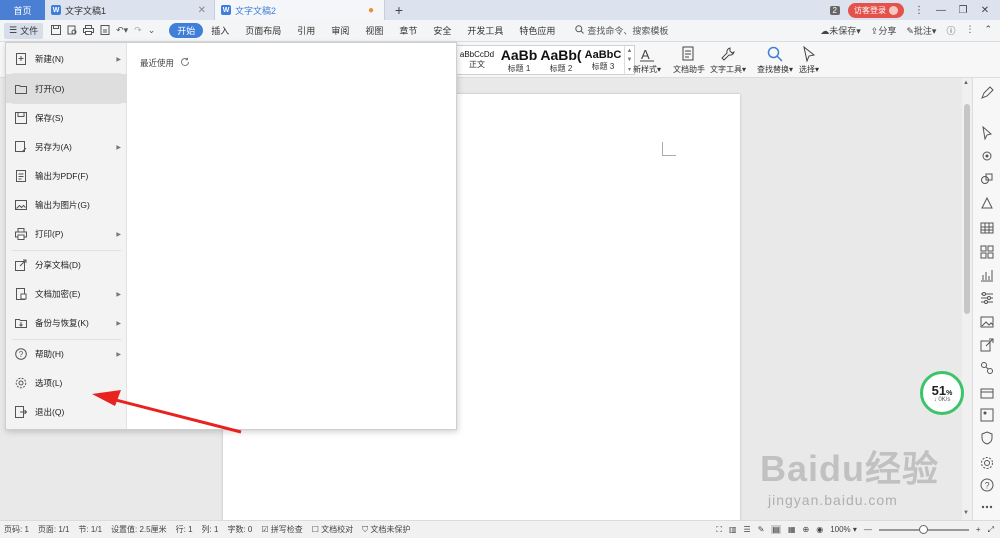 The width and height of the screenshot is (1000, 538). What do you see at coordinates (630, 51) in the screenshot?
I see `chevron-up-icon: ▲` at bounding box center [630, 51].